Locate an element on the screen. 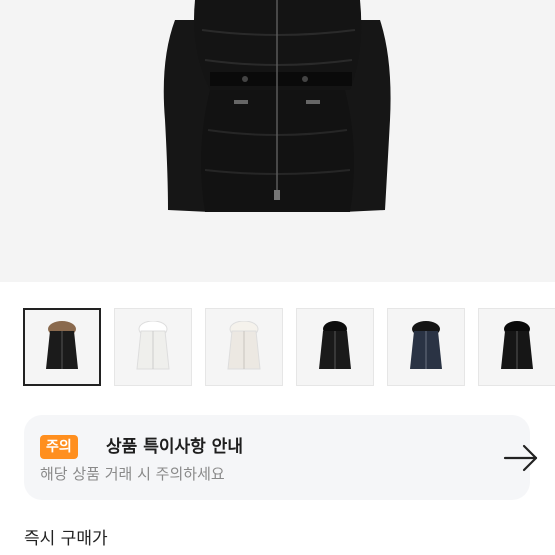  arrow-right-icon is located at coordinates (521, 458).